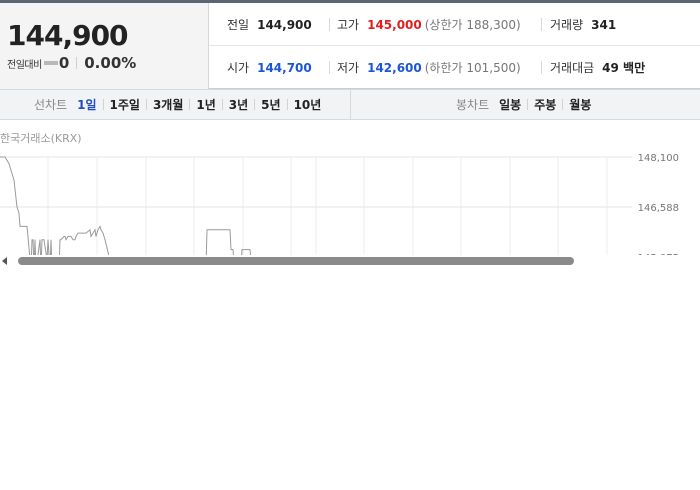  I want to click on open-value: 144,700, so click(284, 67).